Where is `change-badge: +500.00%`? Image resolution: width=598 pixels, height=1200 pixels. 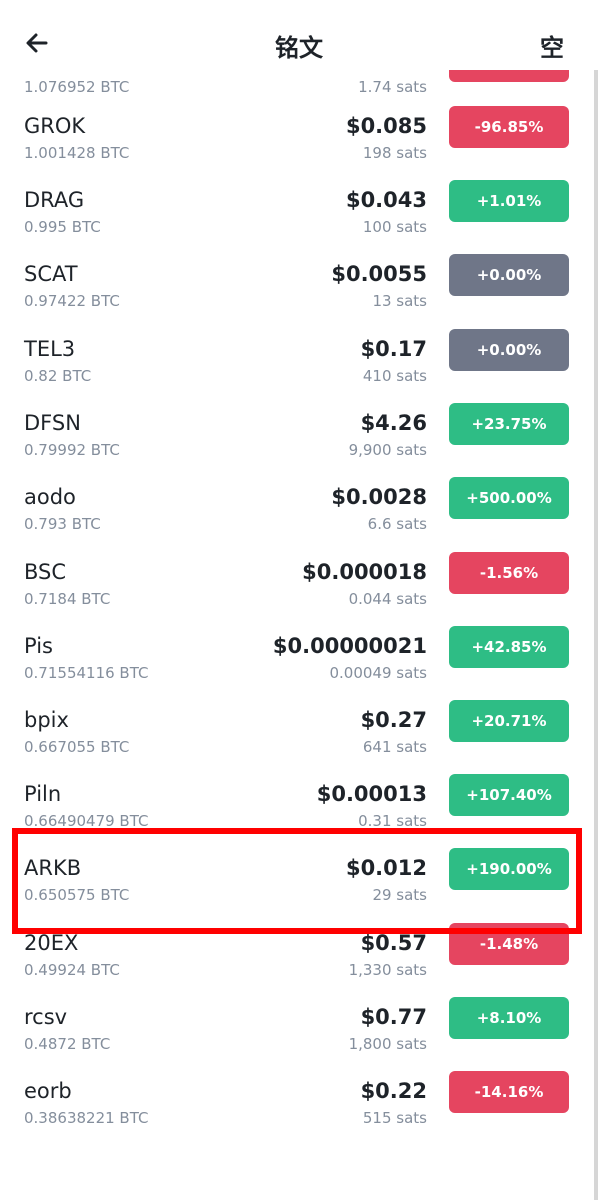
change-badge: +500.00% is located at coordinates (509, 498).